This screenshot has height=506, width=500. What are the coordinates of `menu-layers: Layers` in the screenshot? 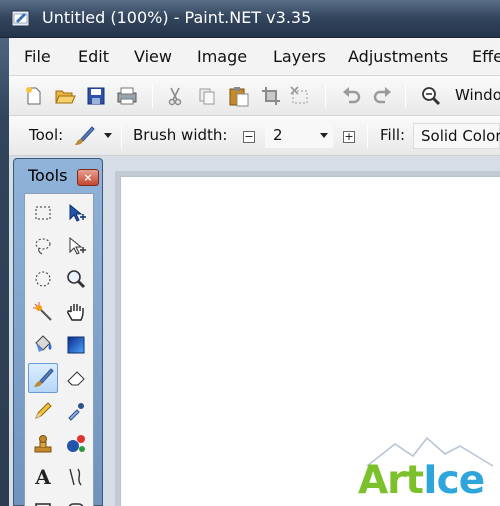 It's located at (299, 56).